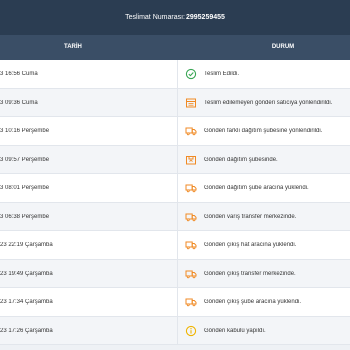  What do you see at coordinates (25, 216) in the screenshot?
I see `row-date: 3 06:38 Perşembe` at bounding box center [25, 216].